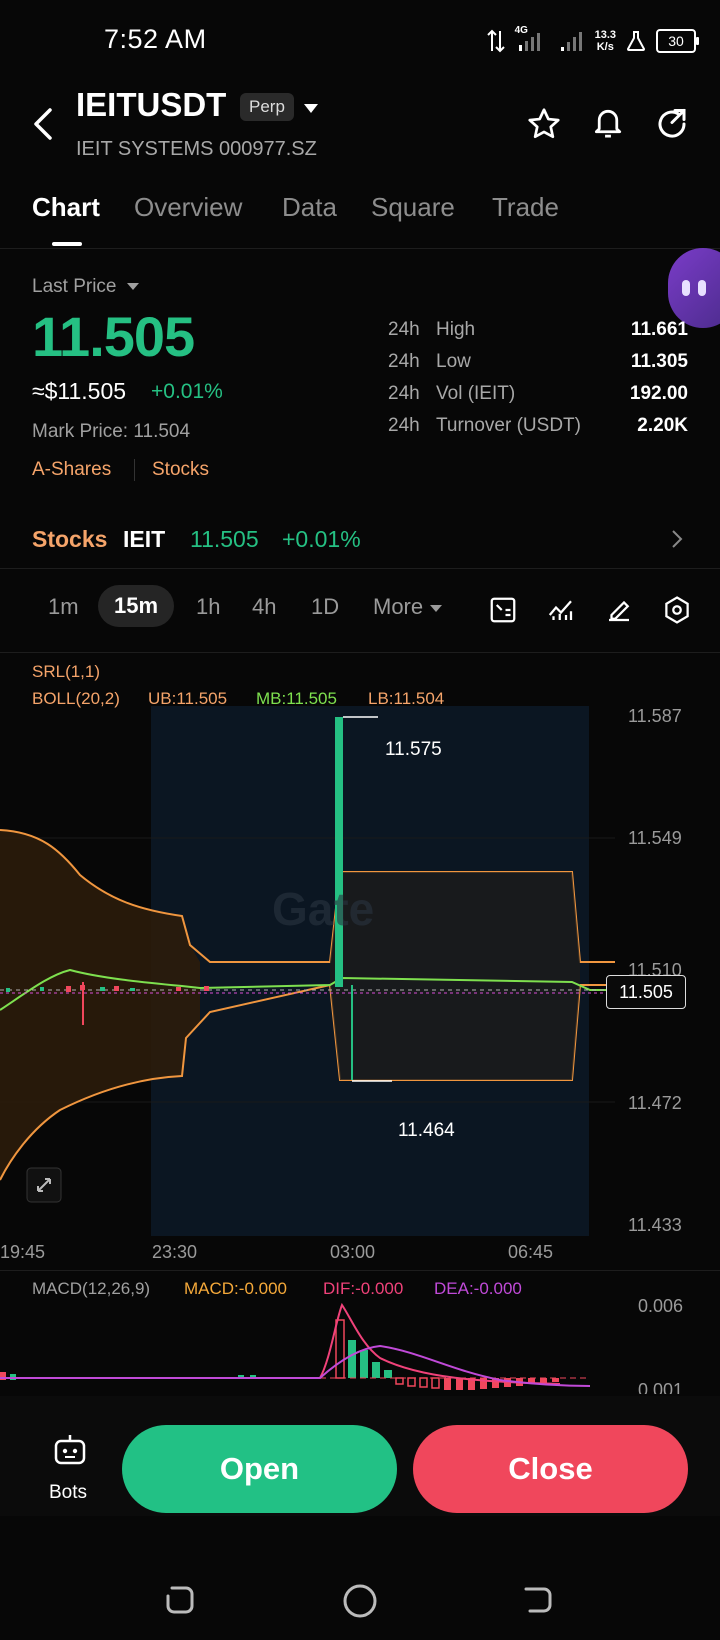  What do you see at coordinates (655, 838) in the screenshot?
I see `price-axis-label: 11.549` at bounding box center [655, 838].